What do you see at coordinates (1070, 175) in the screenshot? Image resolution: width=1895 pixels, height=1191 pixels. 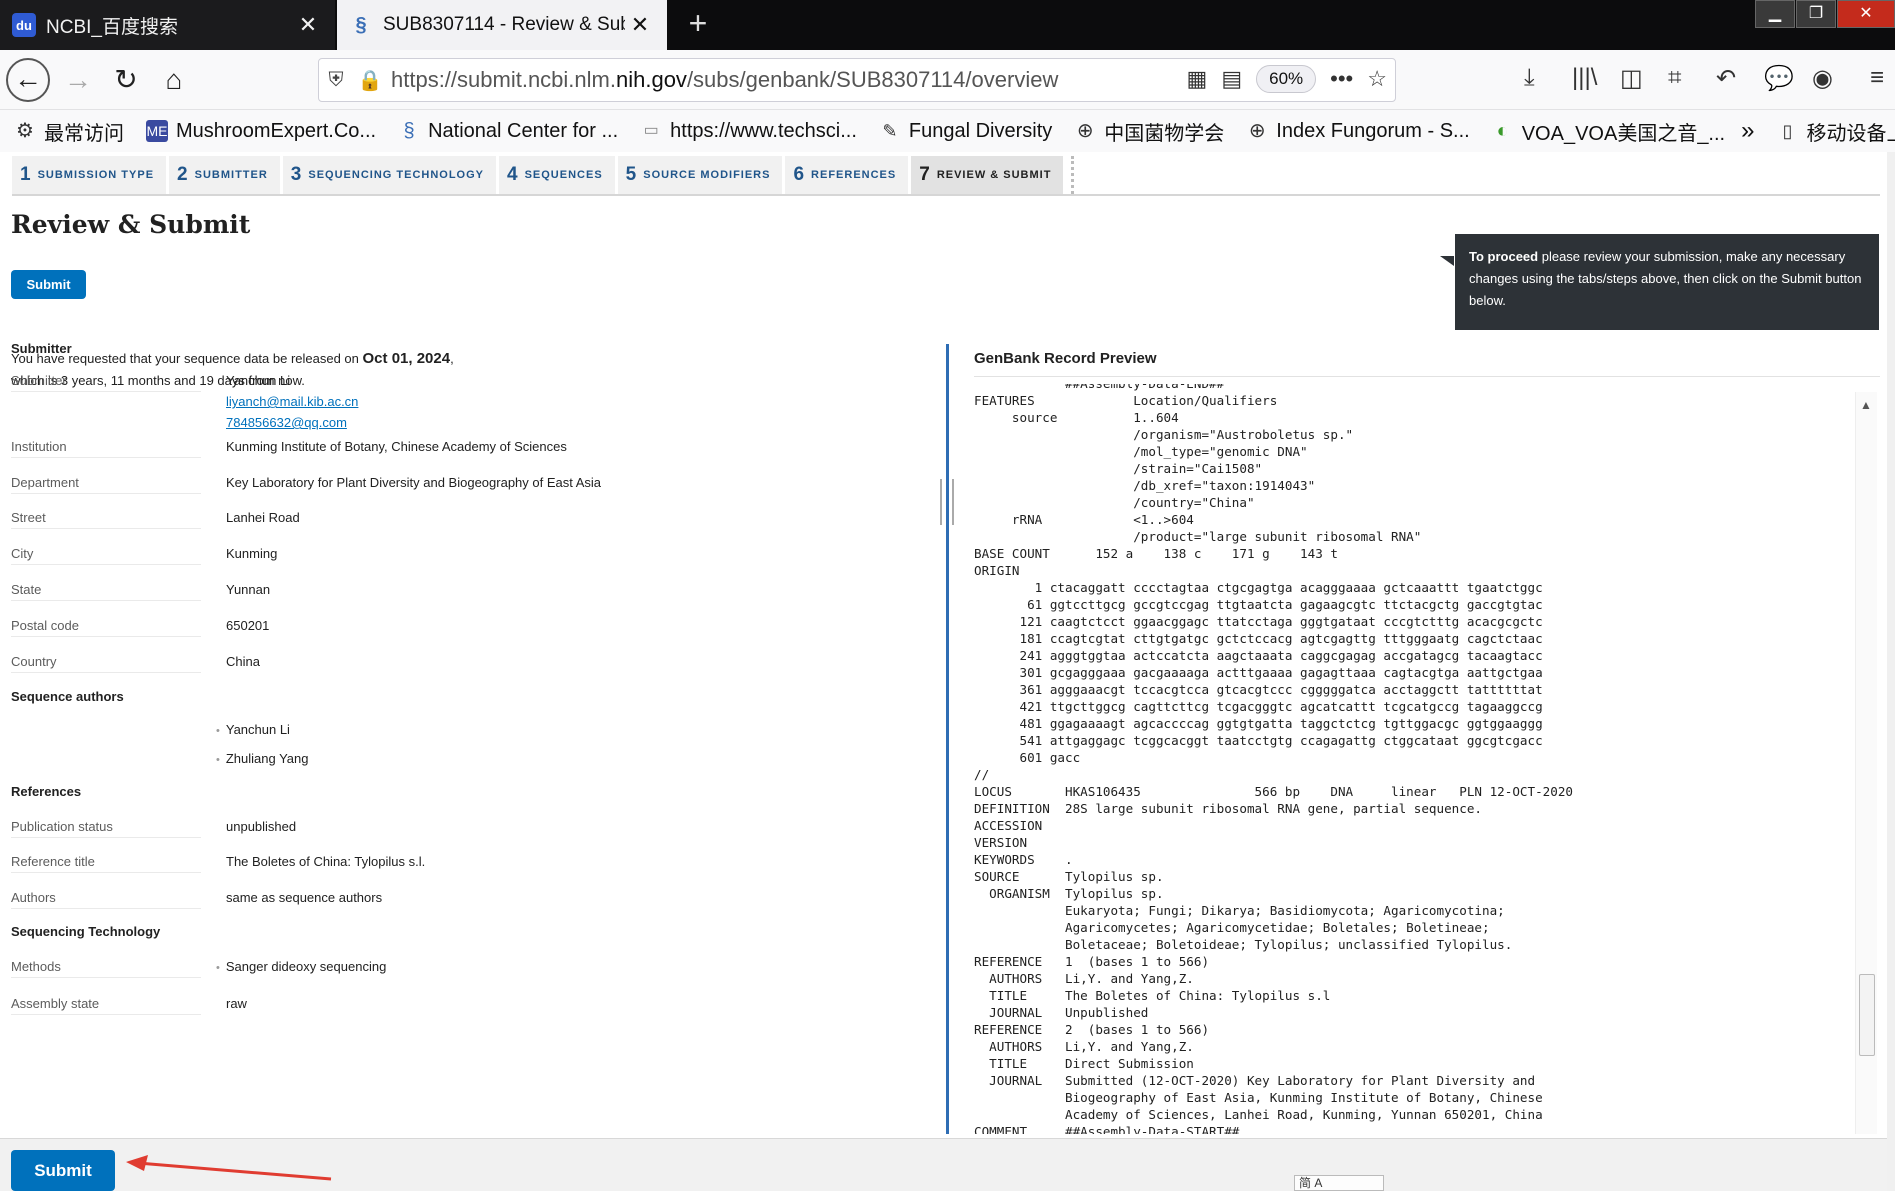 I see `steps-end-marker` at bounding box center [1070, 175].